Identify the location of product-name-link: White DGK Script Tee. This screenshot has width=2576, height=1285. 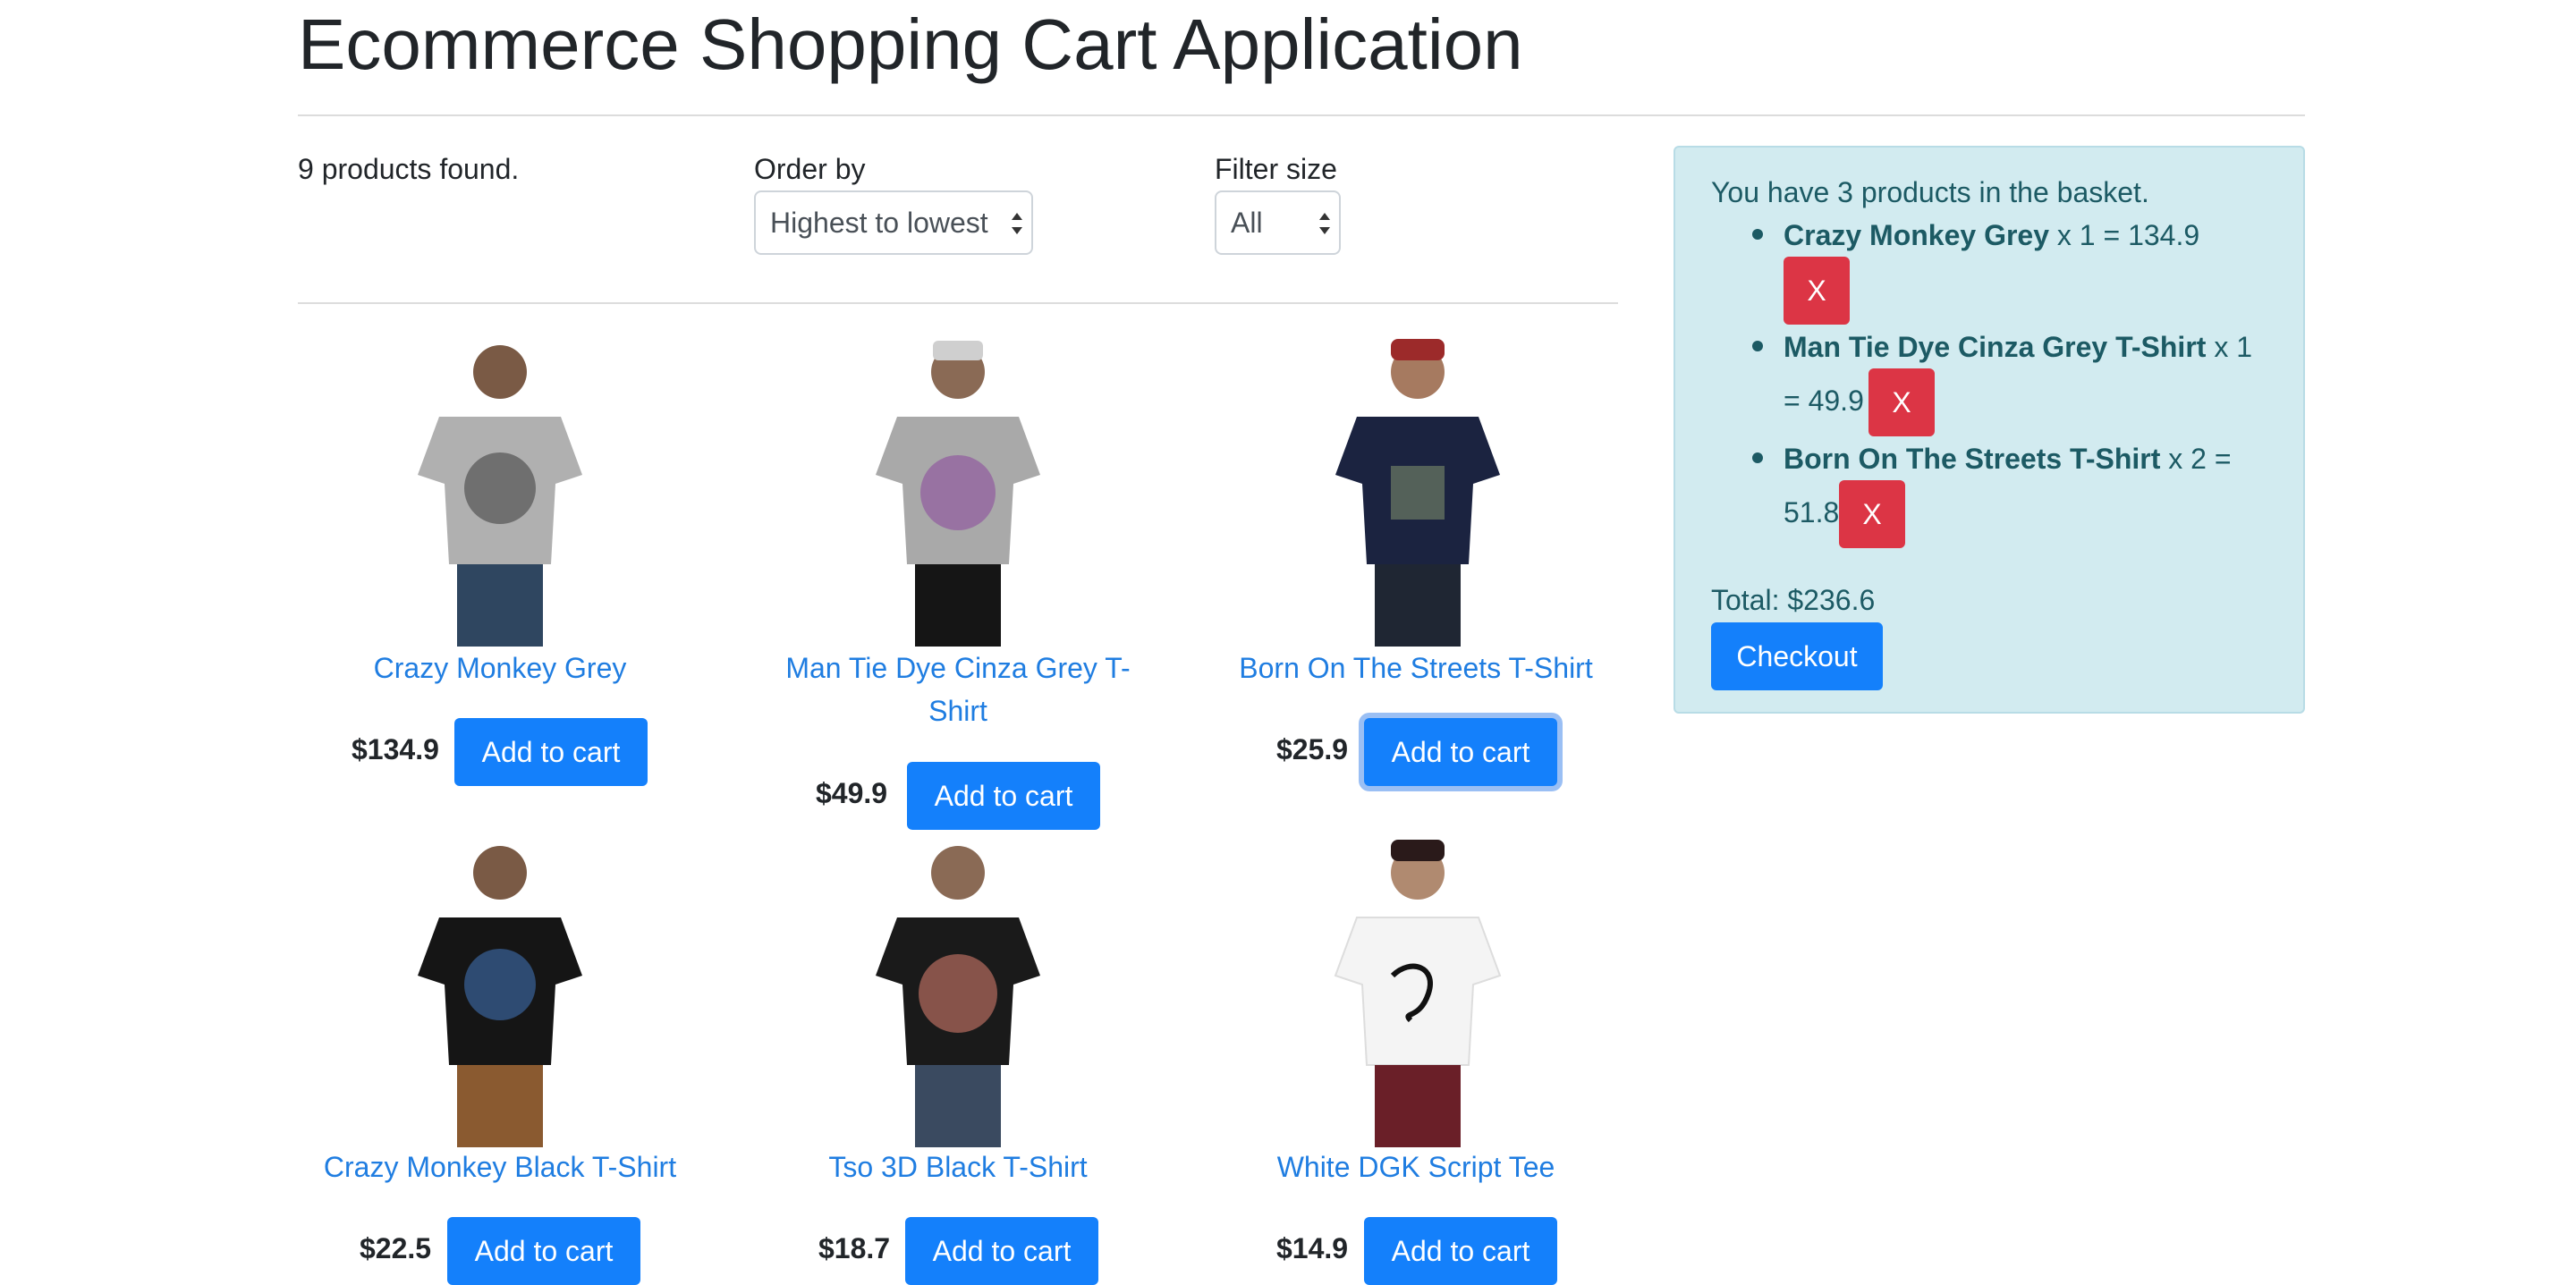
(1416, 1167).